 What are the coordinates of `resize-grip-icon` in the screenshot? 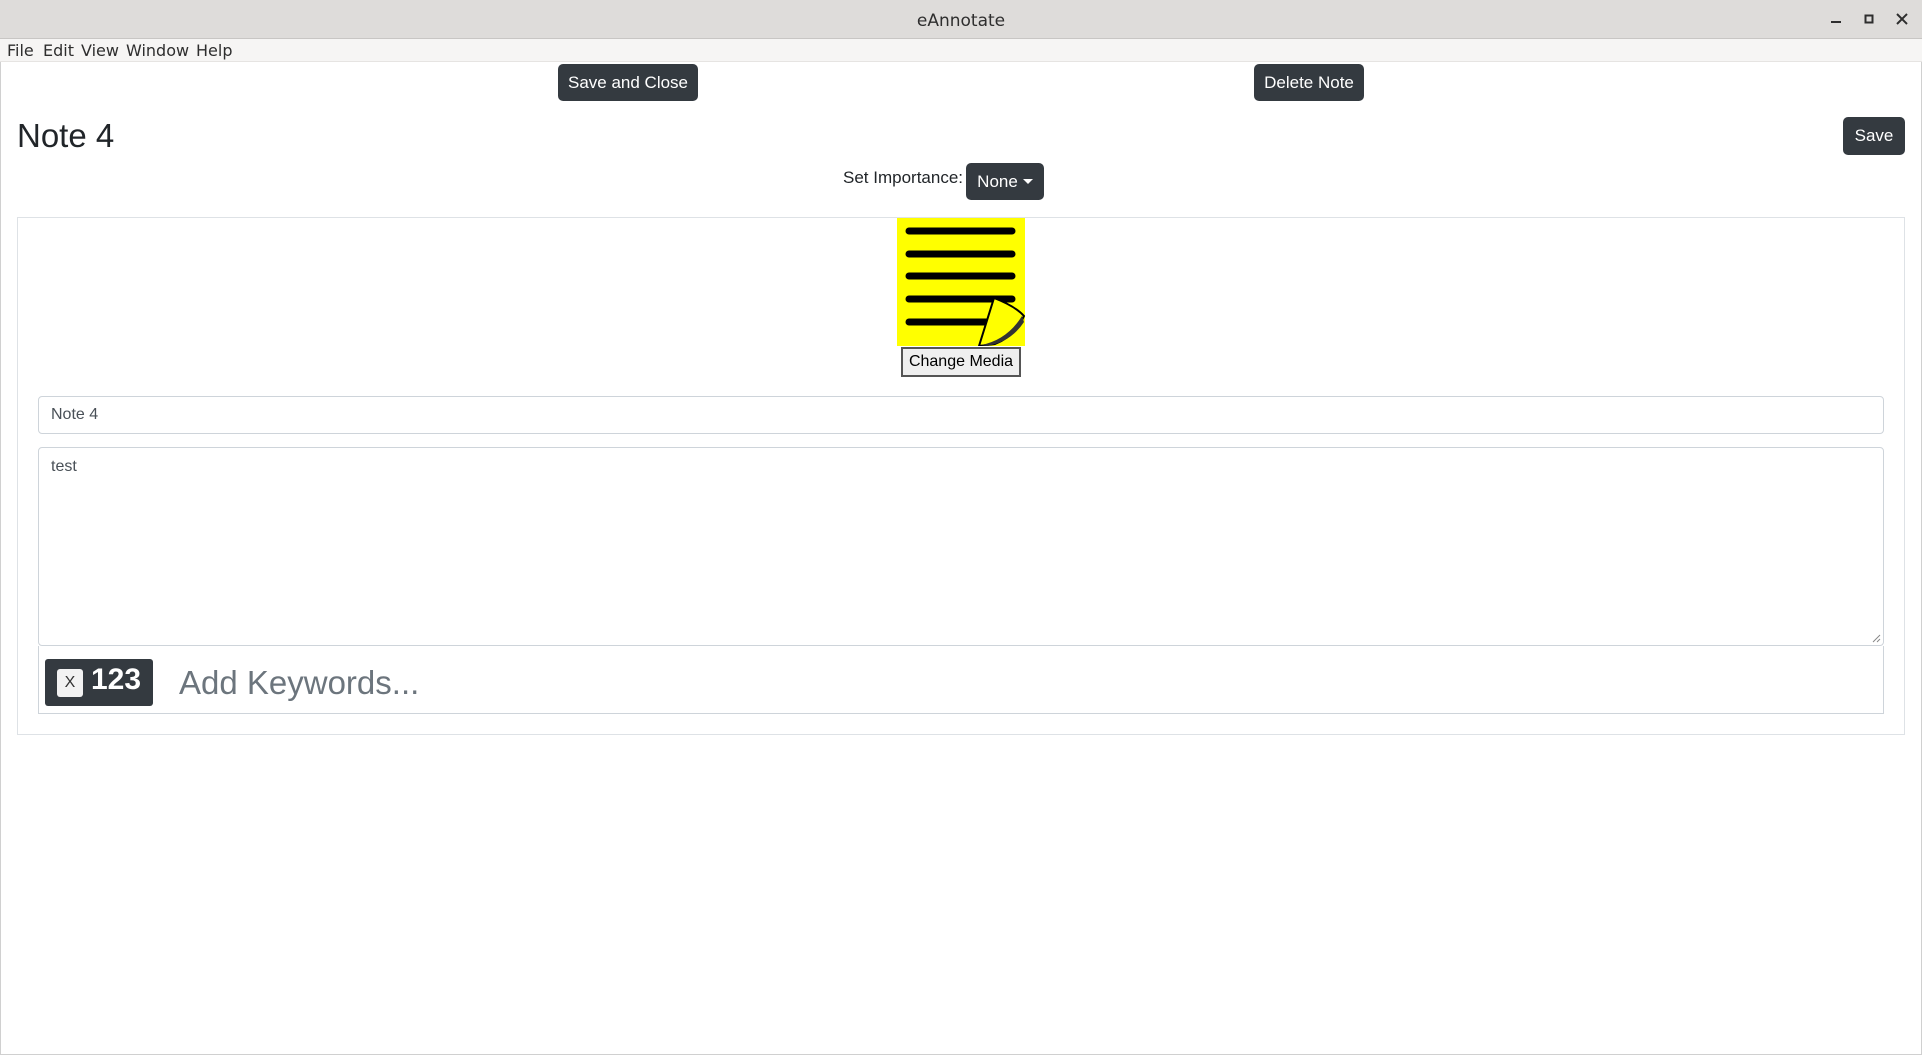 It's located at (1876, 638).